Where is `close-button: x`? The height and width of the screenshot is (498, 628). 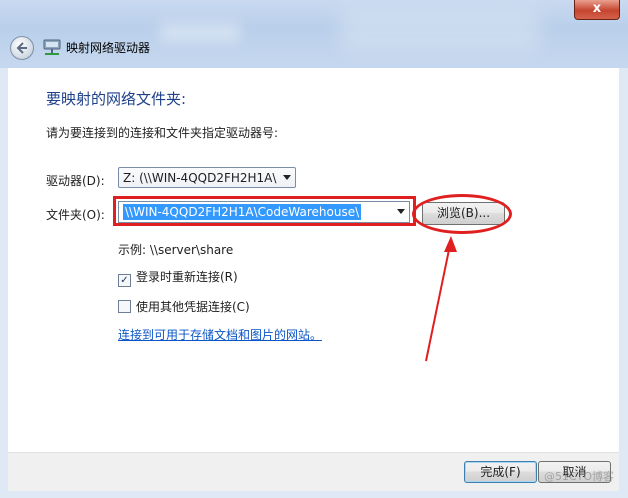 close-button: x is located at coordinates (597, 10).